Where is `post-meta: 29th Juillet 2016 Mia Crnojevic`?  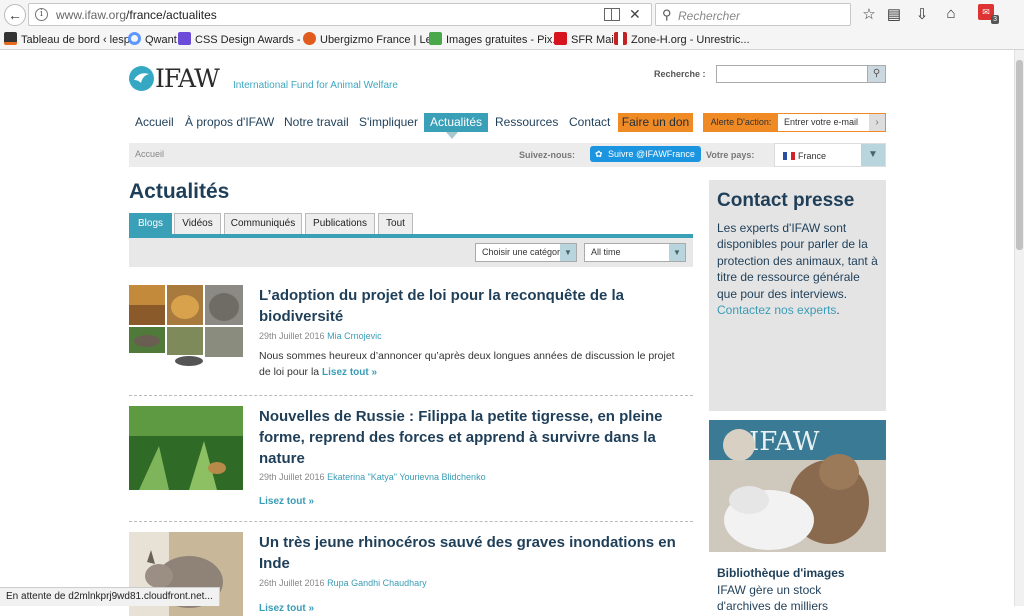 post-meta: 29th Juillet 2016 Mia Crnojevic is located at coordinates (320, 336).